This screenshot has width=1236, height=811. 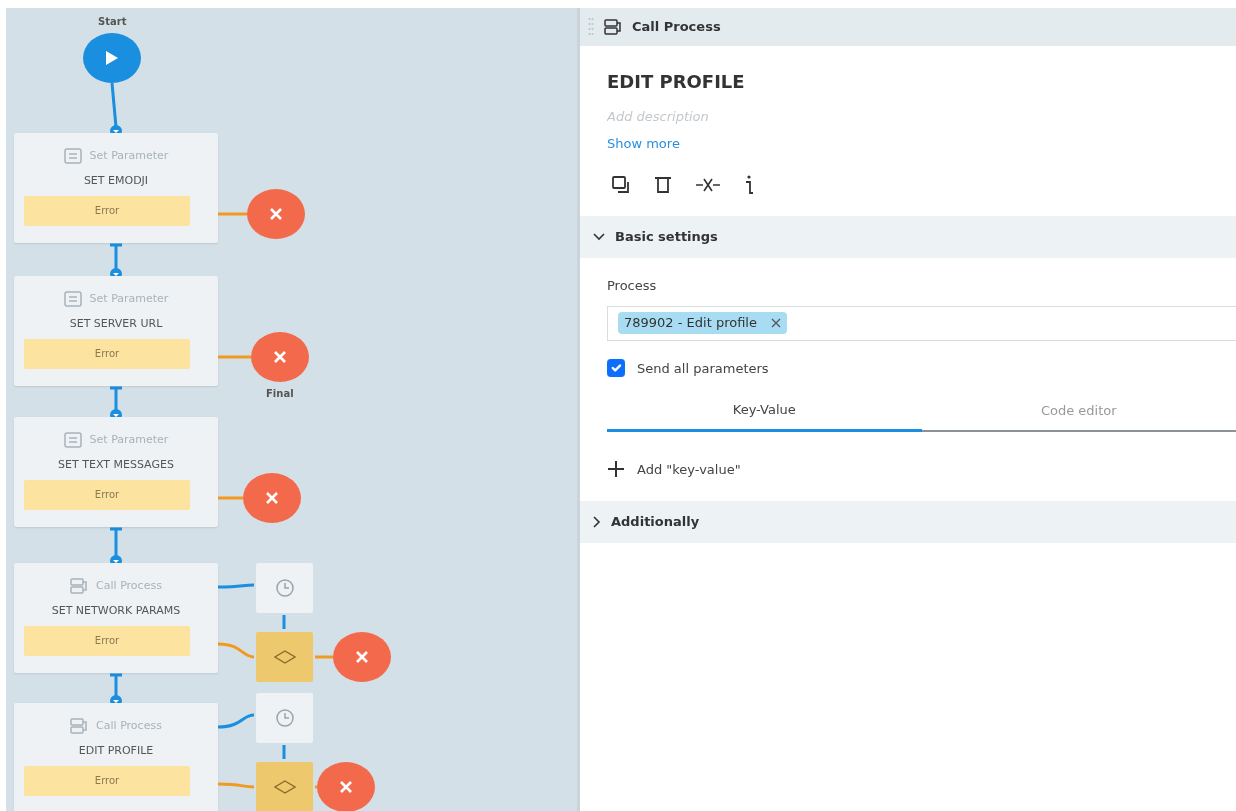 I want to click on node-title: SET NETWORK PARAMS, so click(x=116, y=611).